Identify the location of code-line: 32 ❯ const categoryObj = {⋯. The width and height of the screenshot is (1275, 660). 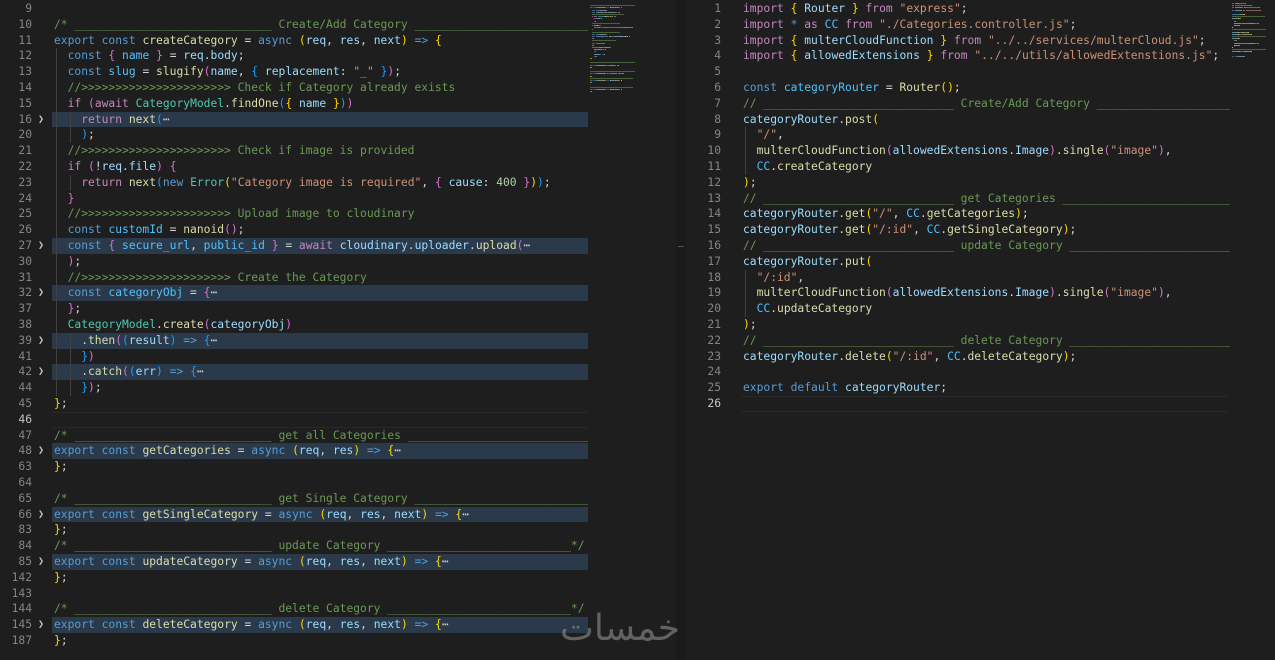
(294, 293).